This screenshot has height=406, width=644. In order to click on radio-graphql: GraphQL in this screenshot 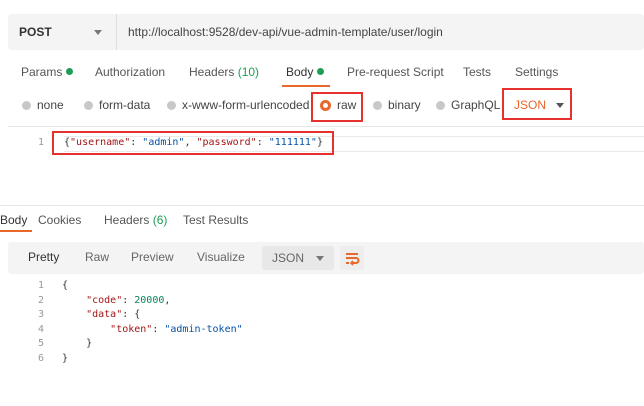, I will do `click(468, 105)`.